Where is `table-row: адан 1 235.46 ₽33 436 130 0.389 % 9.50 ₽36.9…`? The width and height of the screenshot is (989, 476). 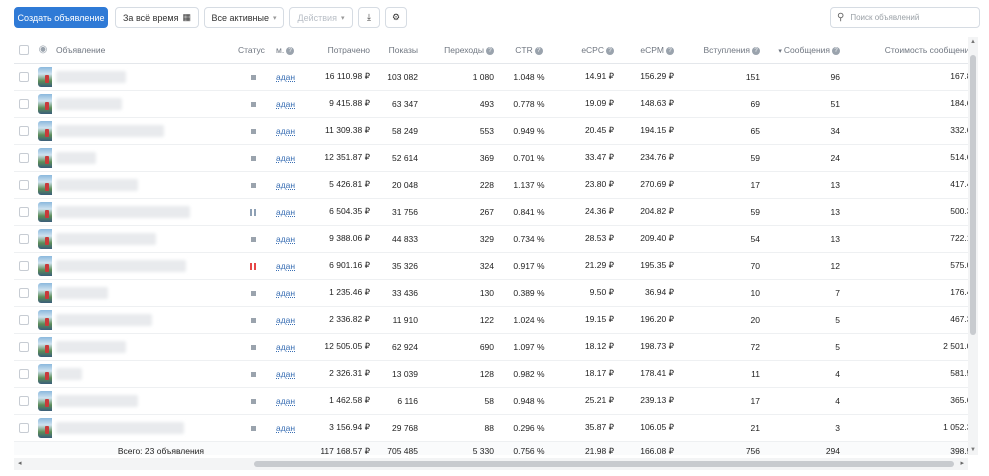
table-row: адан 1 235.46 ₽33 436 130 0.389 % 9.50 ₽36.9… is located at coordinates (491, 293).